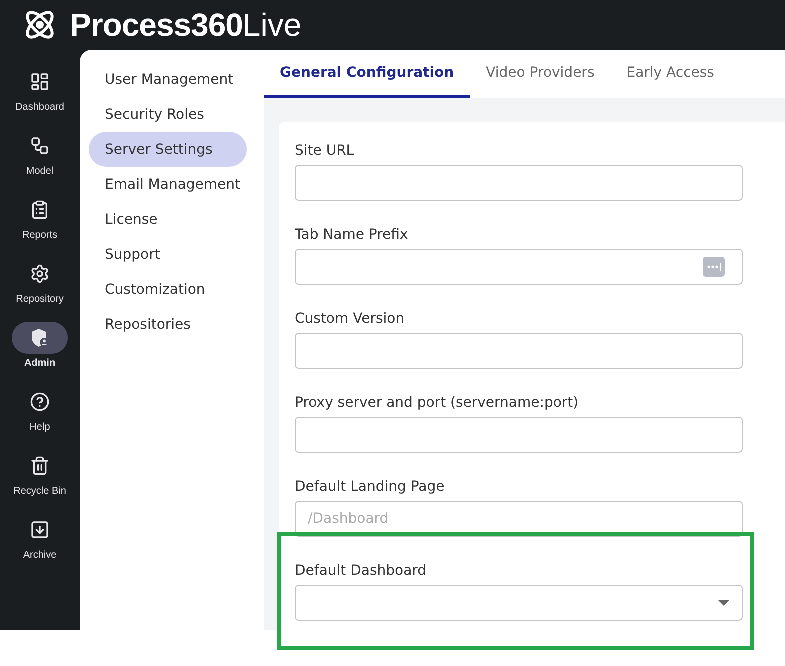 This screenshot has width=785, height=666. What do you see at coordinates (370, 487) in the screenshot?
I see `field-label: Default Landing Page` at bounding box center [370, 487].